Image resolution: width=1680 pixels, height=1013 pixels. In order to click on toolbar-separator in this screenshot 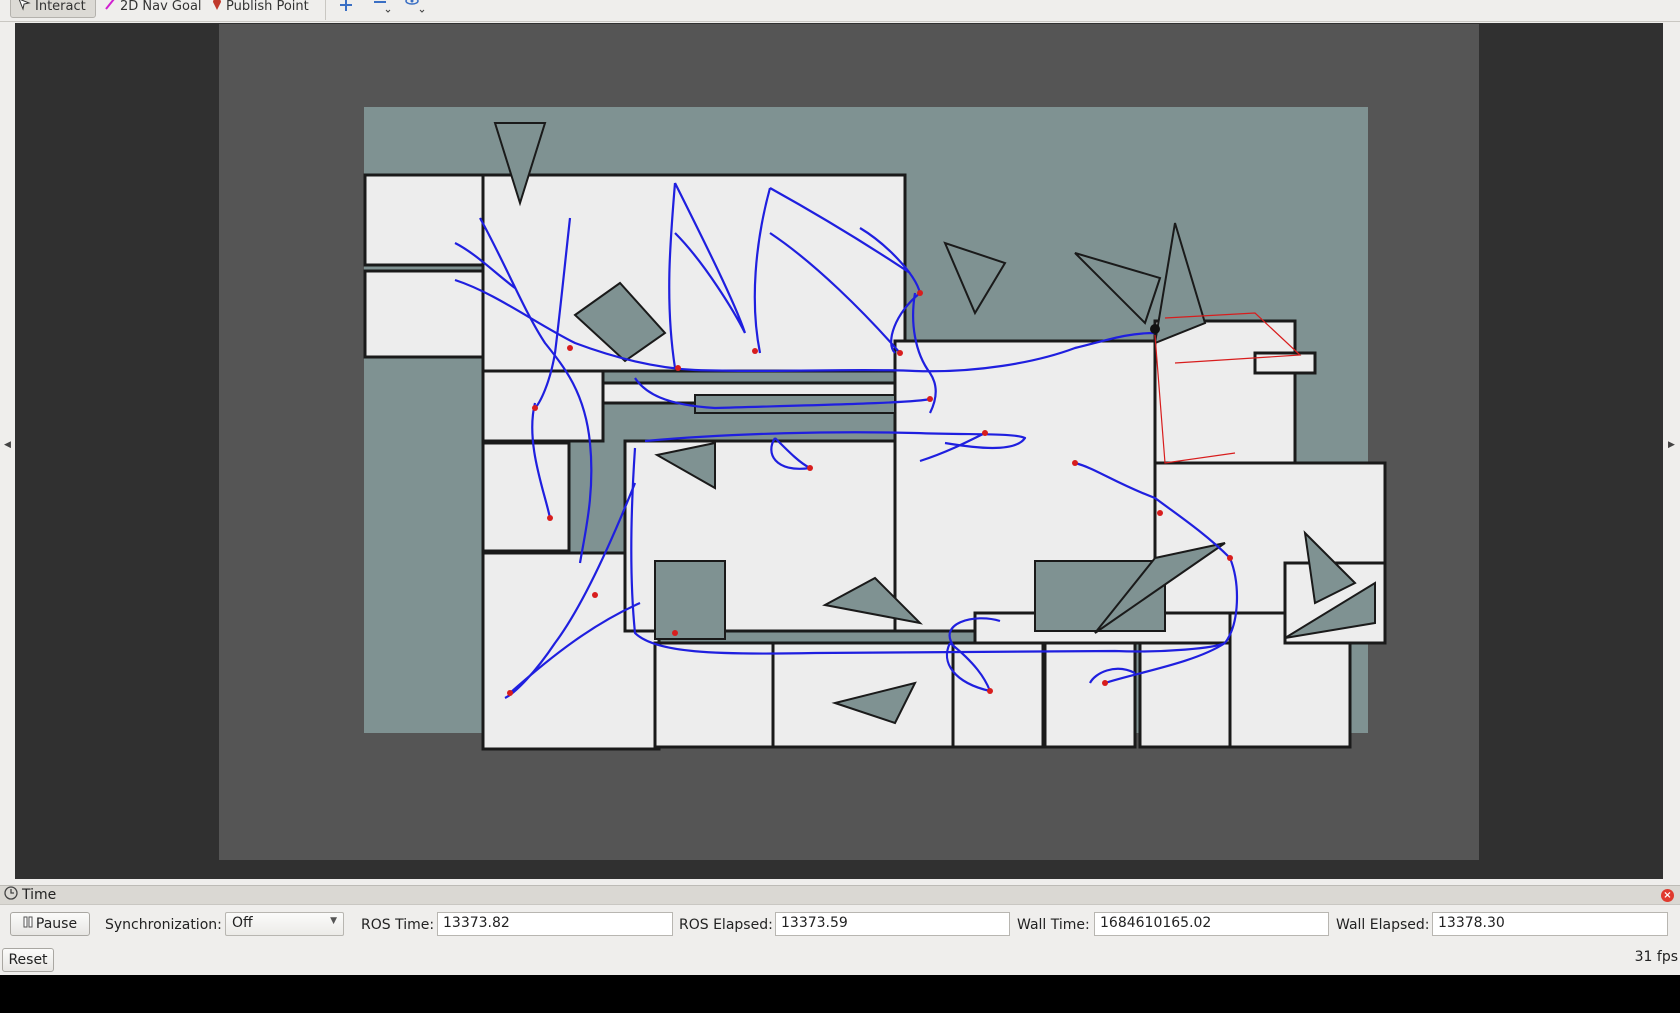, I will do `click(325, 10)`.